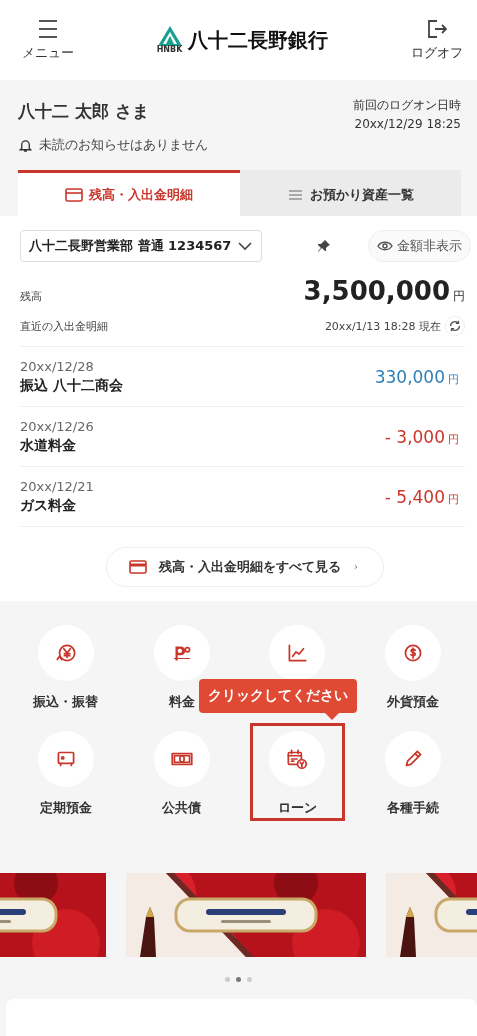 Image resolution: width=477 pixels, height=1036 pixels. Describe the element at coordinates (332, 717) in the screenshot. I see `tooltip-tail` at that location.